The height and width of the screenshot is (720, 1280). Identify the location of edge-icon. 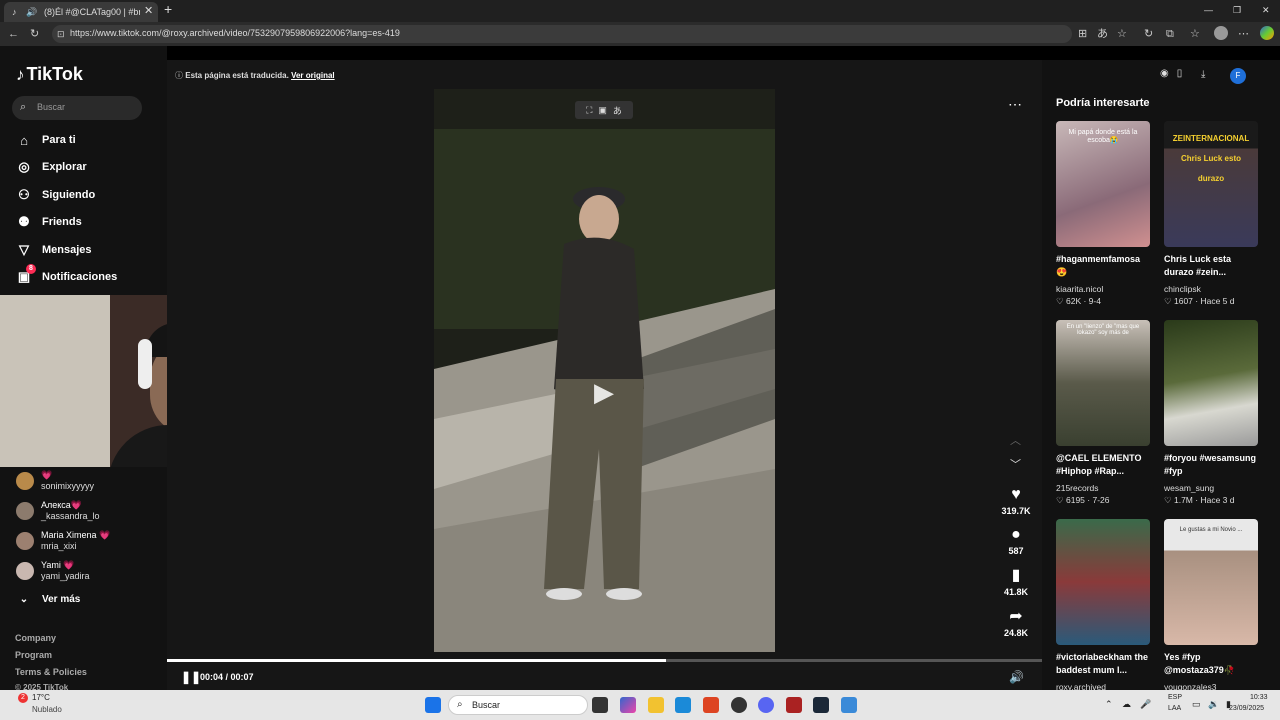
(683, 705).